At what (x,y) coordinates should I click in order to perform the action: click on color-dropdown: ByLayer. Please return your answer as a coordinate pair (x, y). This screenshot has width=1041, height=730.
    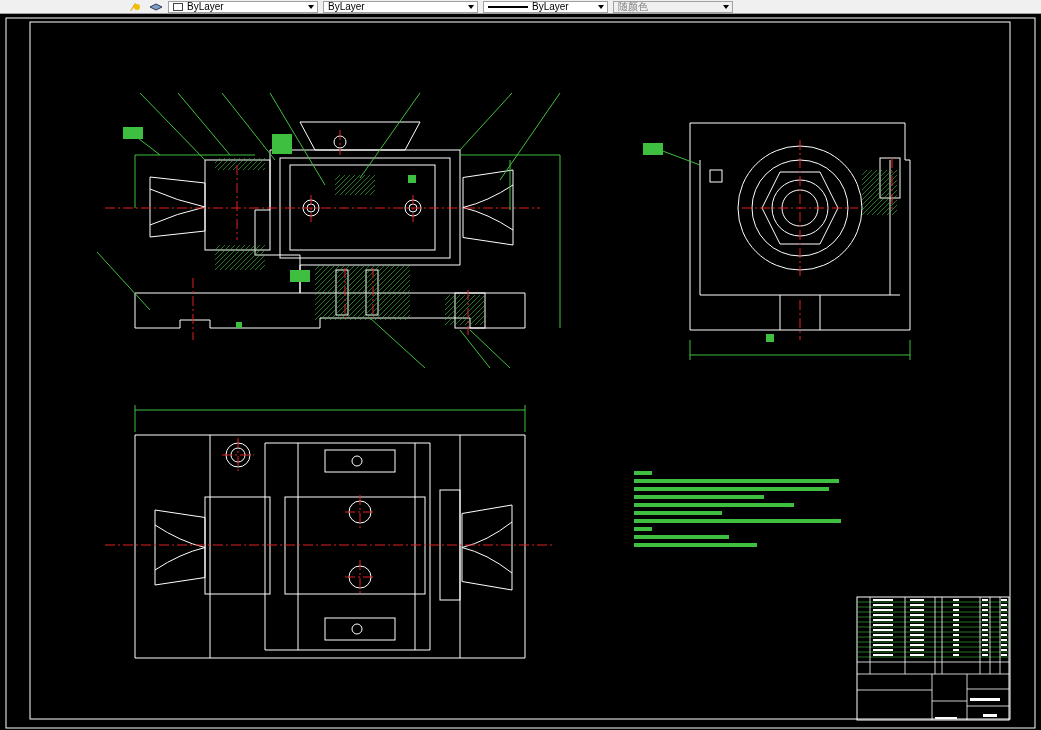
    Looking at the image, I should click on (243, 6).